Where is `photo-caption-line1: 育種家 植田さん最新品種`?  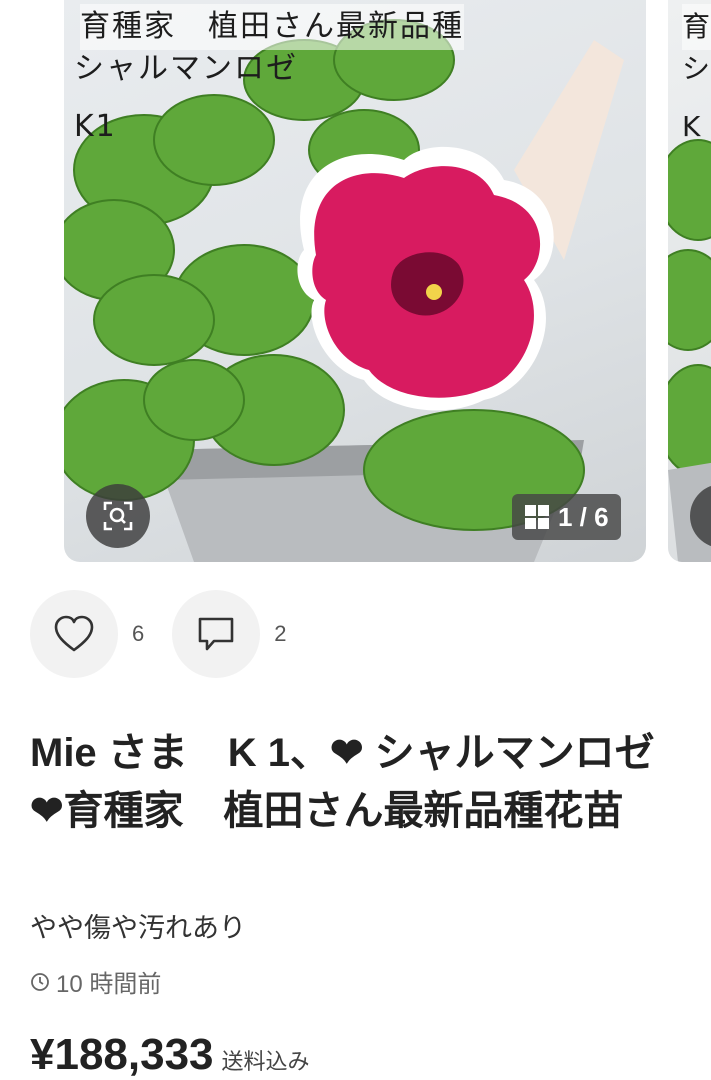
photo-caption-line1: 育種家 植田さん最新品種 is located at coordinates (272, 27).